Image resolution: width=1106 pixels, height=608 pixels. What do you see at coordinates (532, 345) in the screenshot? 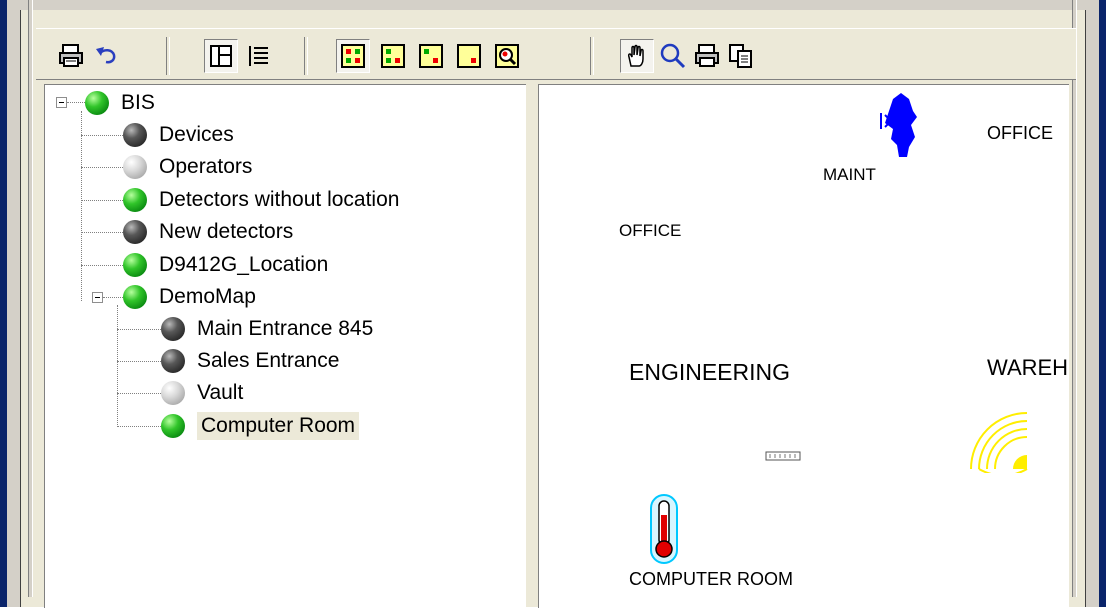
I see `pane-splitter` at bounding box center [532, 345].